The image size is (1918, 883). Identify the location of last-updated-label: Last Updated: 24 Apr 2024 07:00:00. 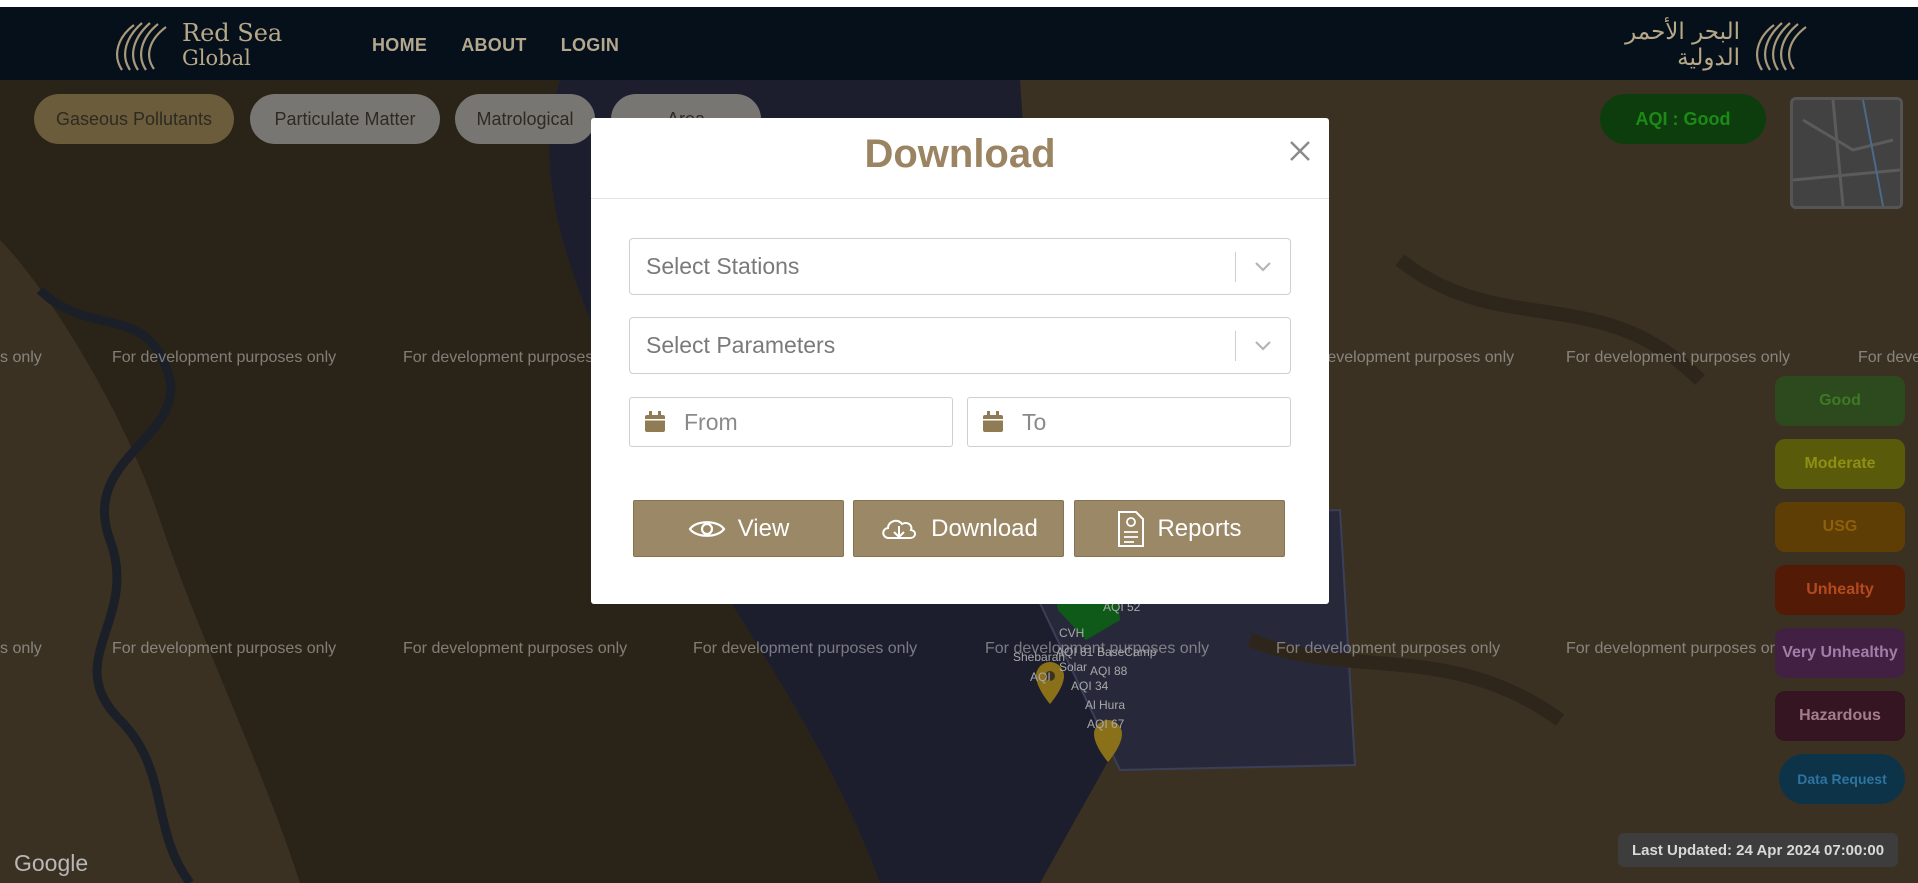
(1758, 850).